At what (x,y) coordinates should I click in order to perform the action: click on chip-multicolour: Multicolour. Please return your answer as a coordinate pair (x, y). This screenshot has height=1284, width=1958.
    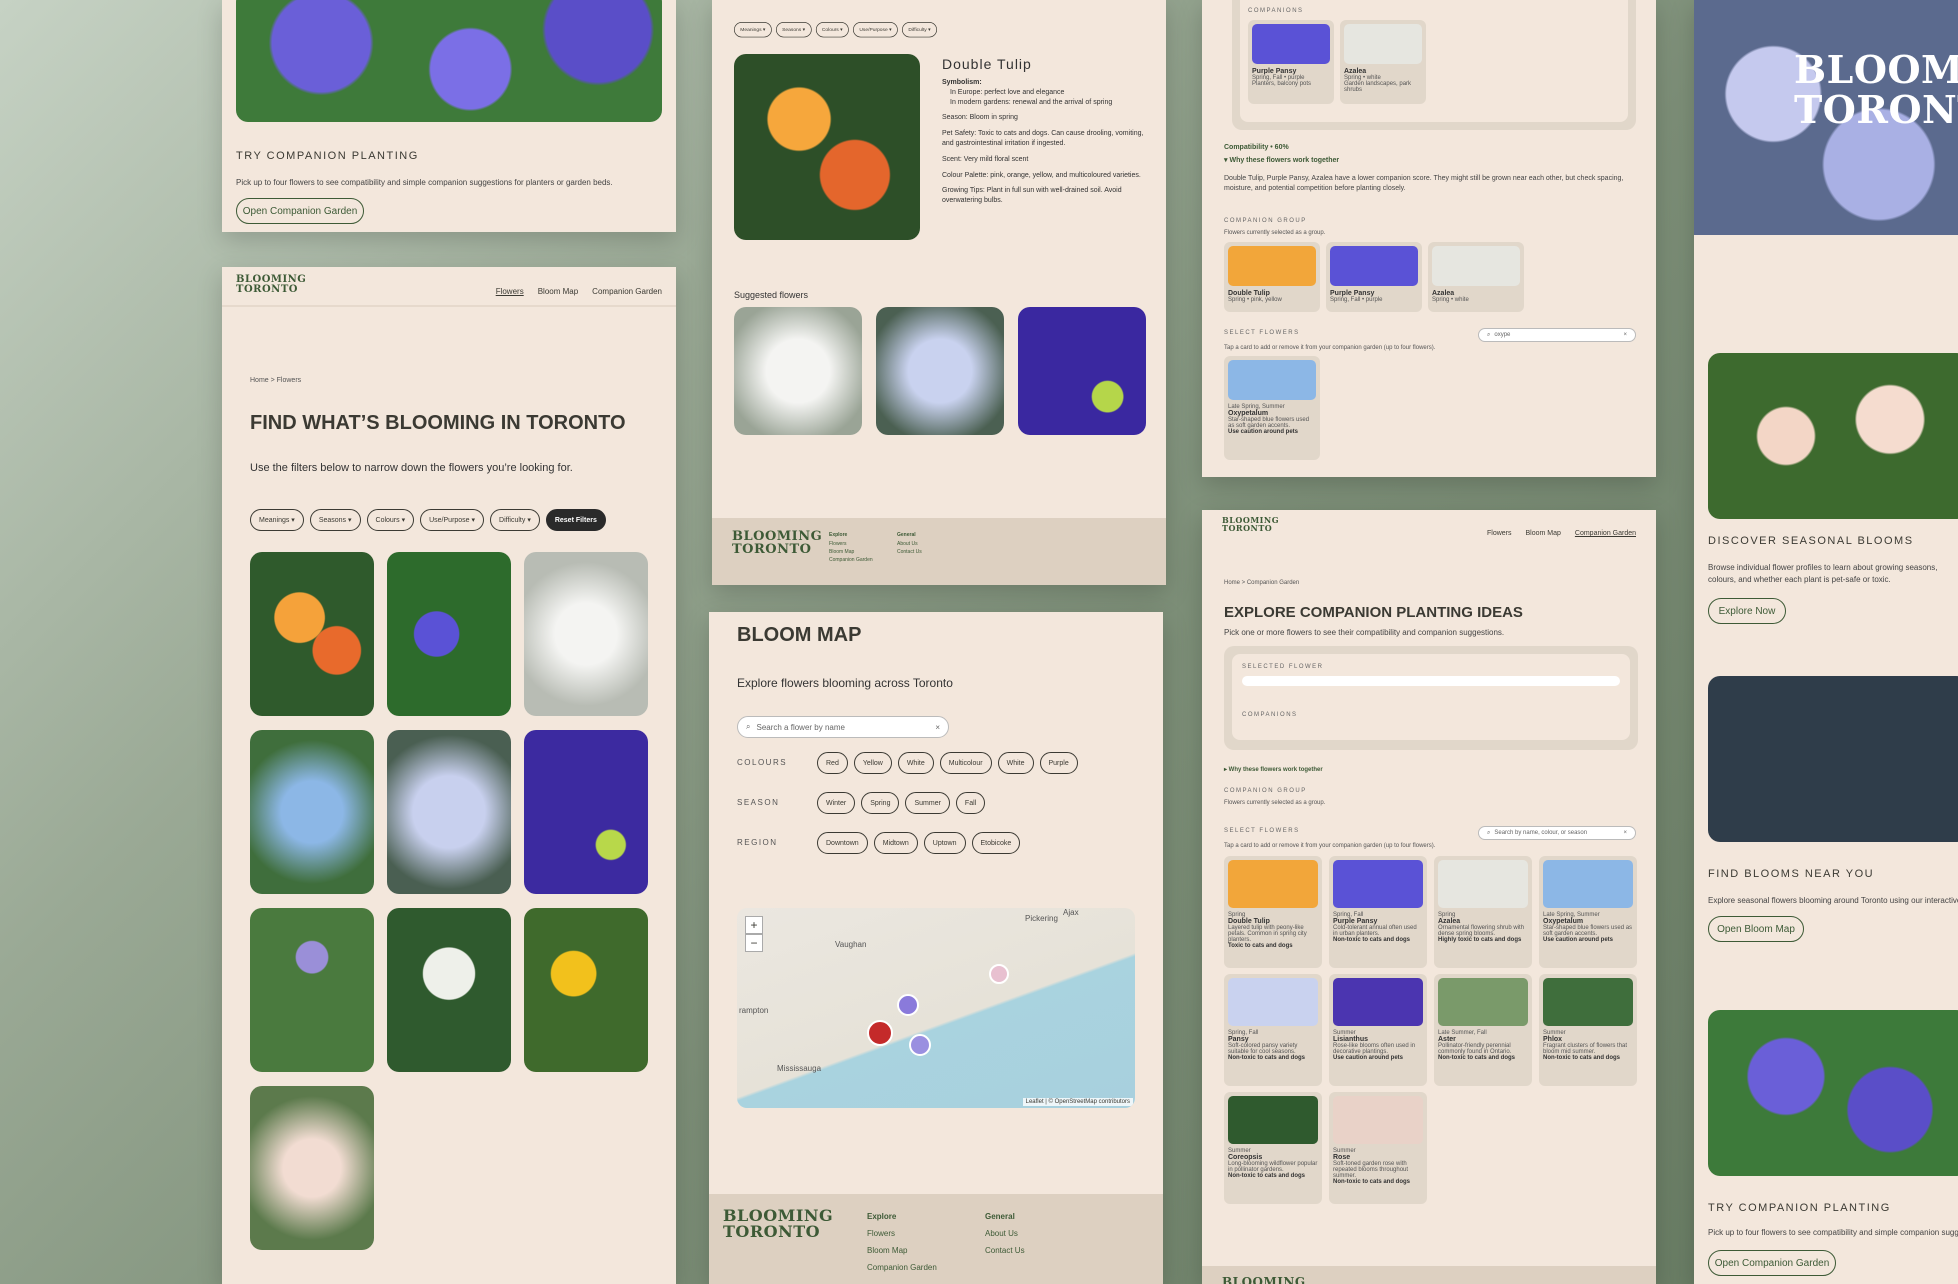
    Looking at the image, I should click on (965, 763).